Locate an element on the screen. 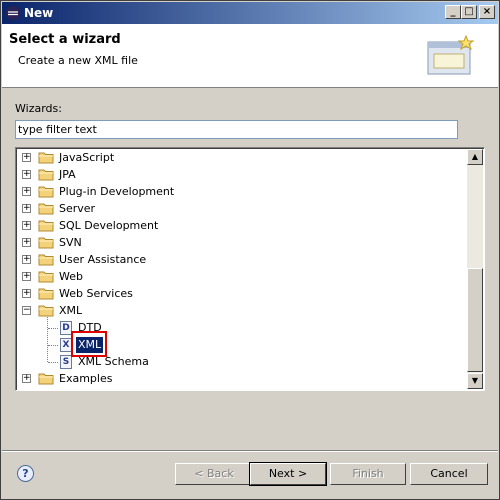 This screenshot has width=500, height=500. cancel-button: Cancel is located at coordinates (449, 474).